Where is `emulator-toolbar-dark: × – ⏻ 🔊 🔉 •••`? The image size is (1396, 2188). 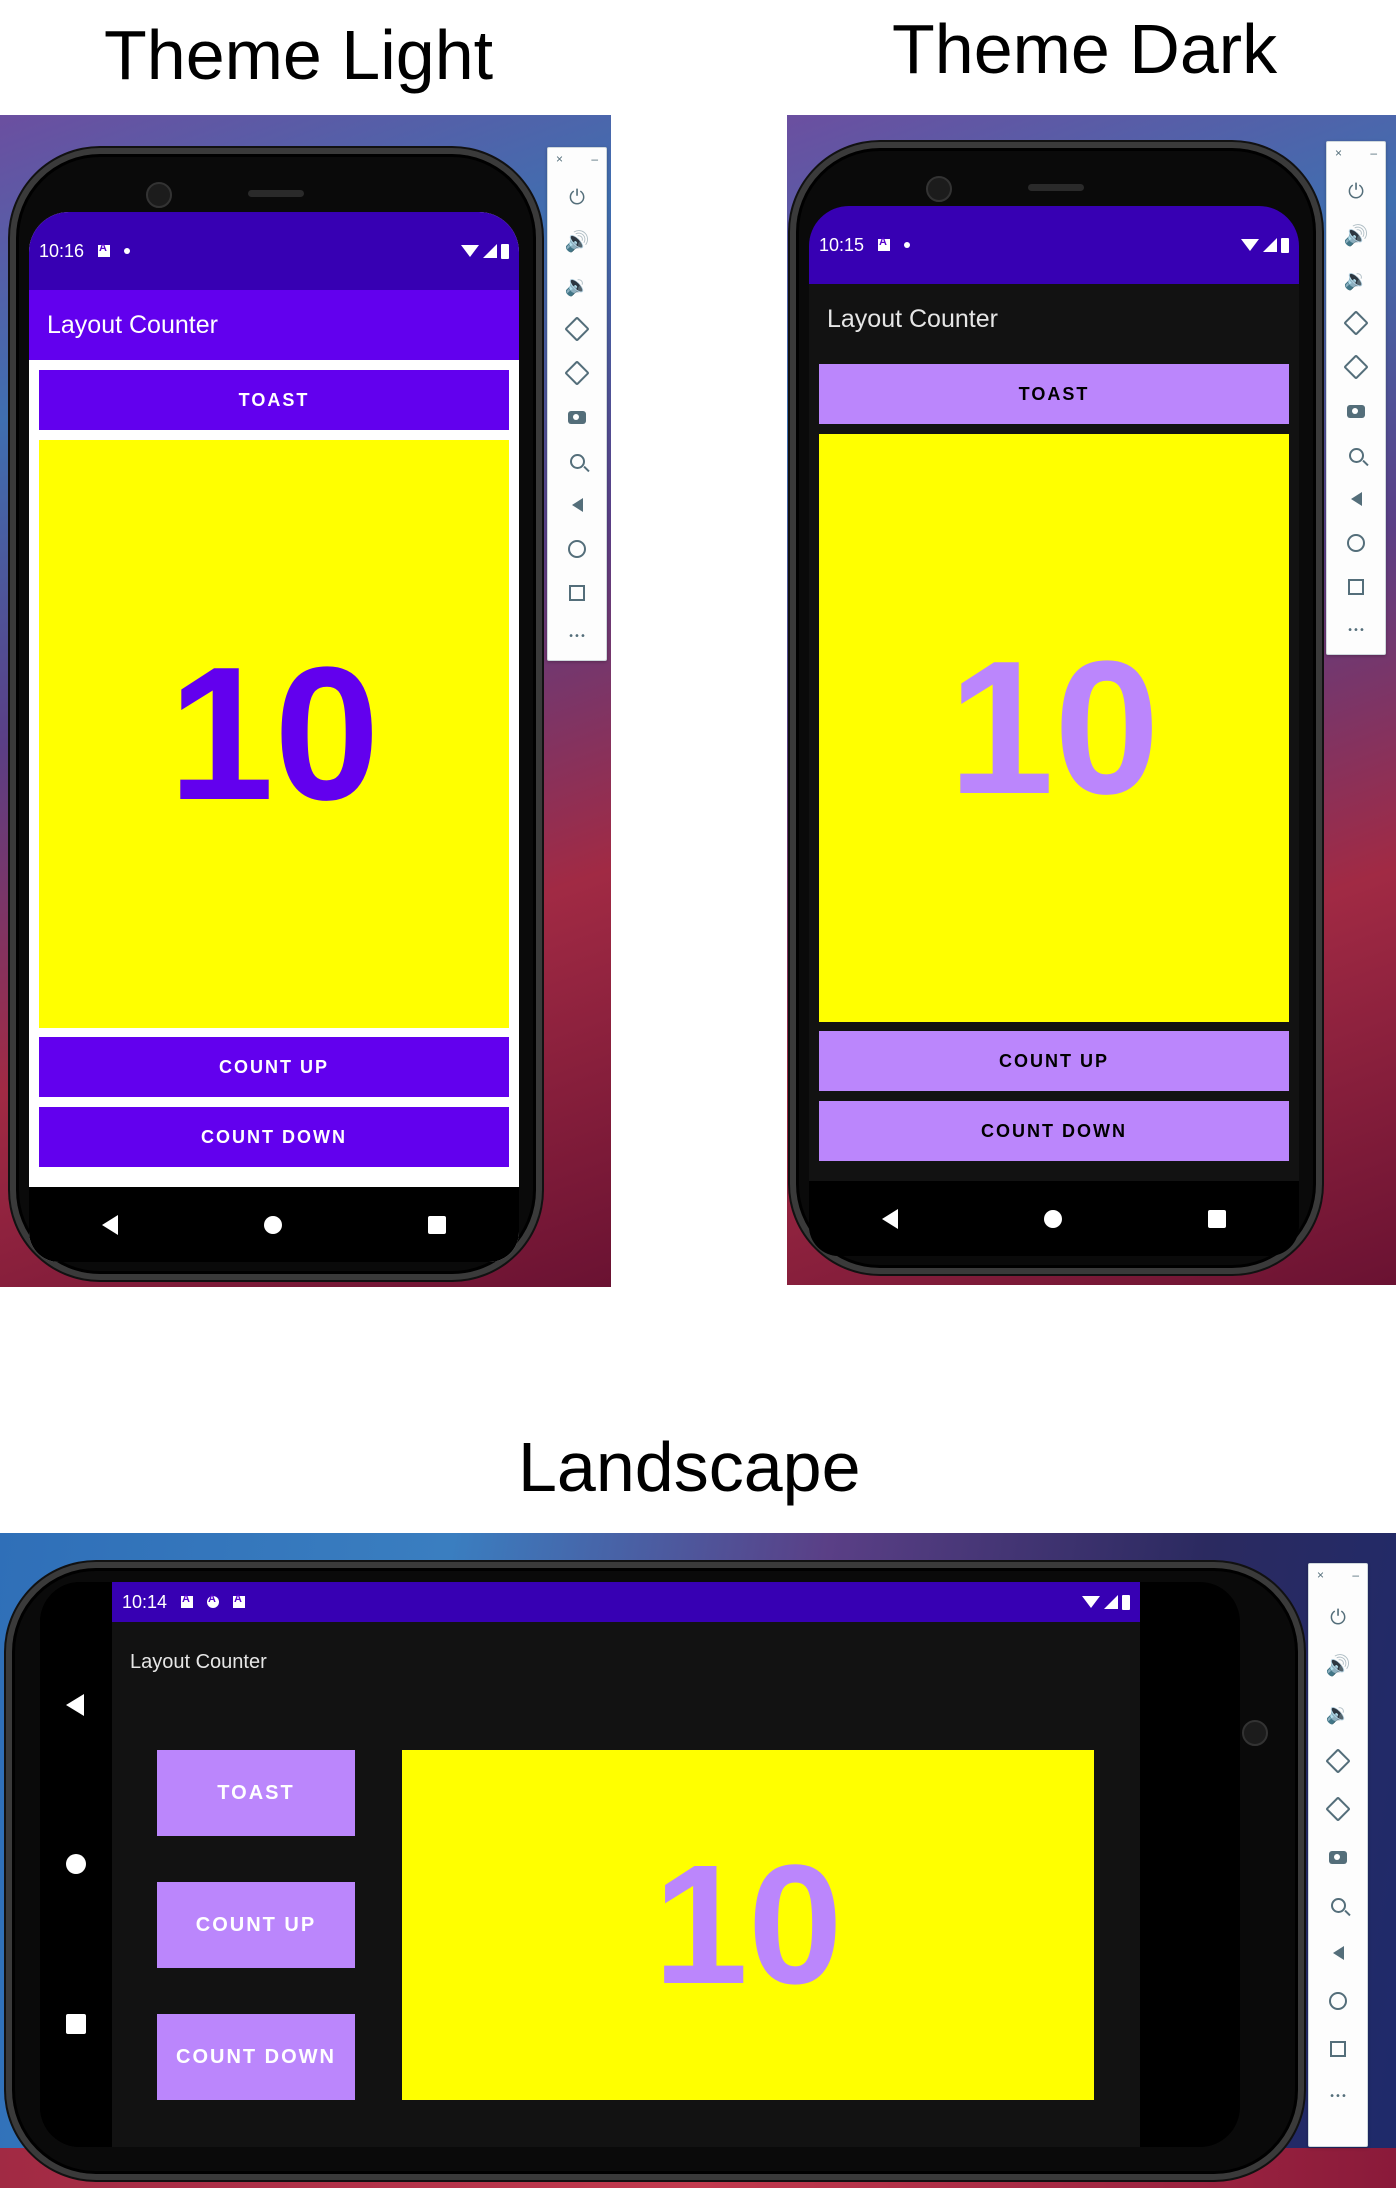
emulator-toolbar-dark: × – ⏻ 🔊 🔉 ••• is located at coordinates (1356, 398).